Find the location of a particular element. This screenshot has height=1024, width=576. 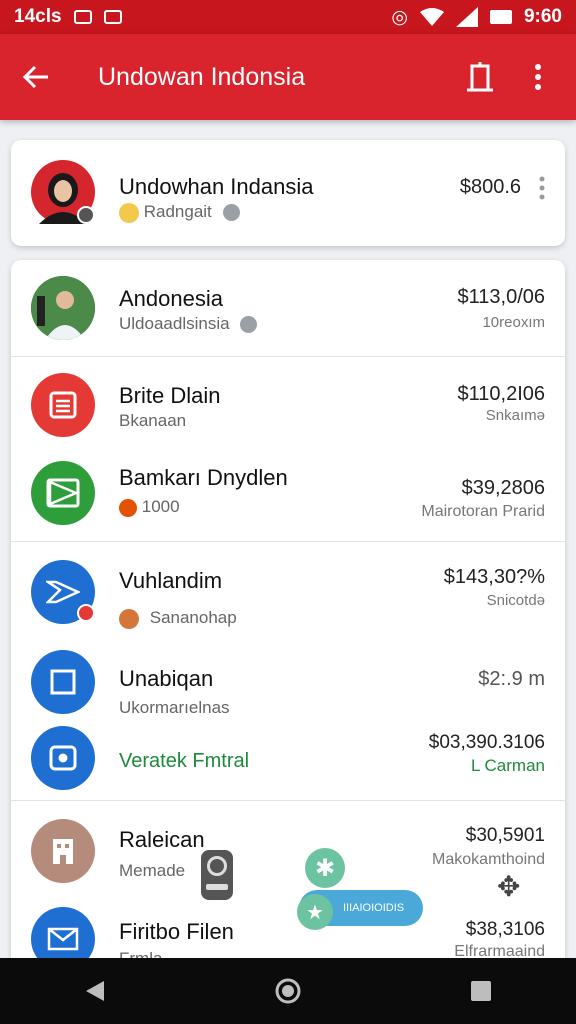

signal-icon is located at coordinates (466, 17).